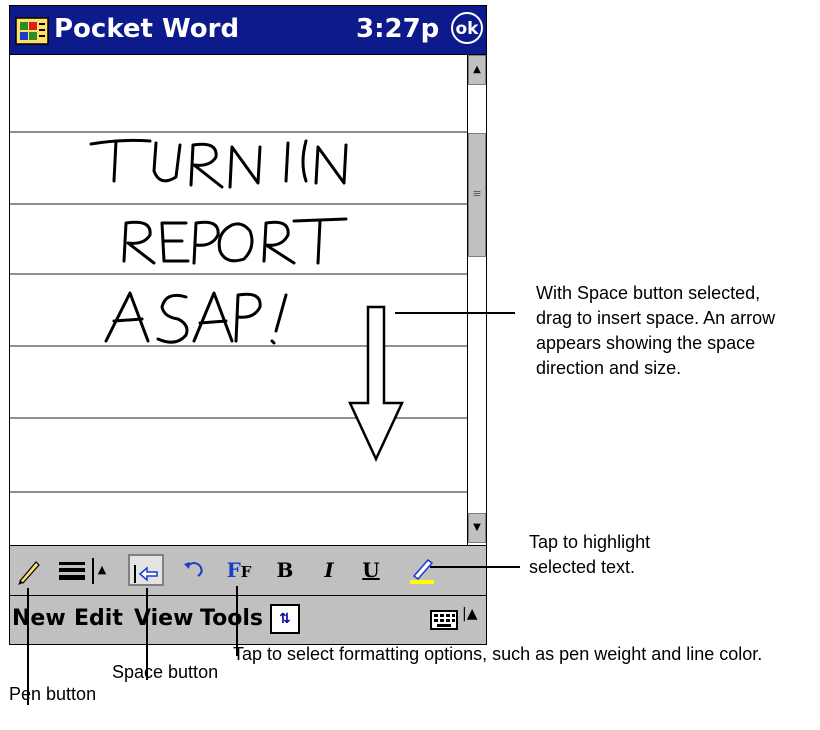 The height and width of the screenshot is (730, 820). Describe the element at coordinates (163, 618) in the screenshot. I see `menu-view: View` at that location.